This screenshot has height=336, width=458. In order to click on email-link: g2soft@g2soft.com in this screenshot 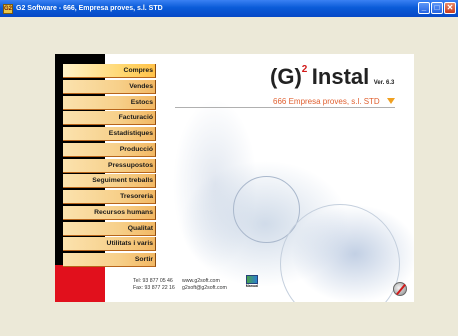, I will do `click(204, 288)`.